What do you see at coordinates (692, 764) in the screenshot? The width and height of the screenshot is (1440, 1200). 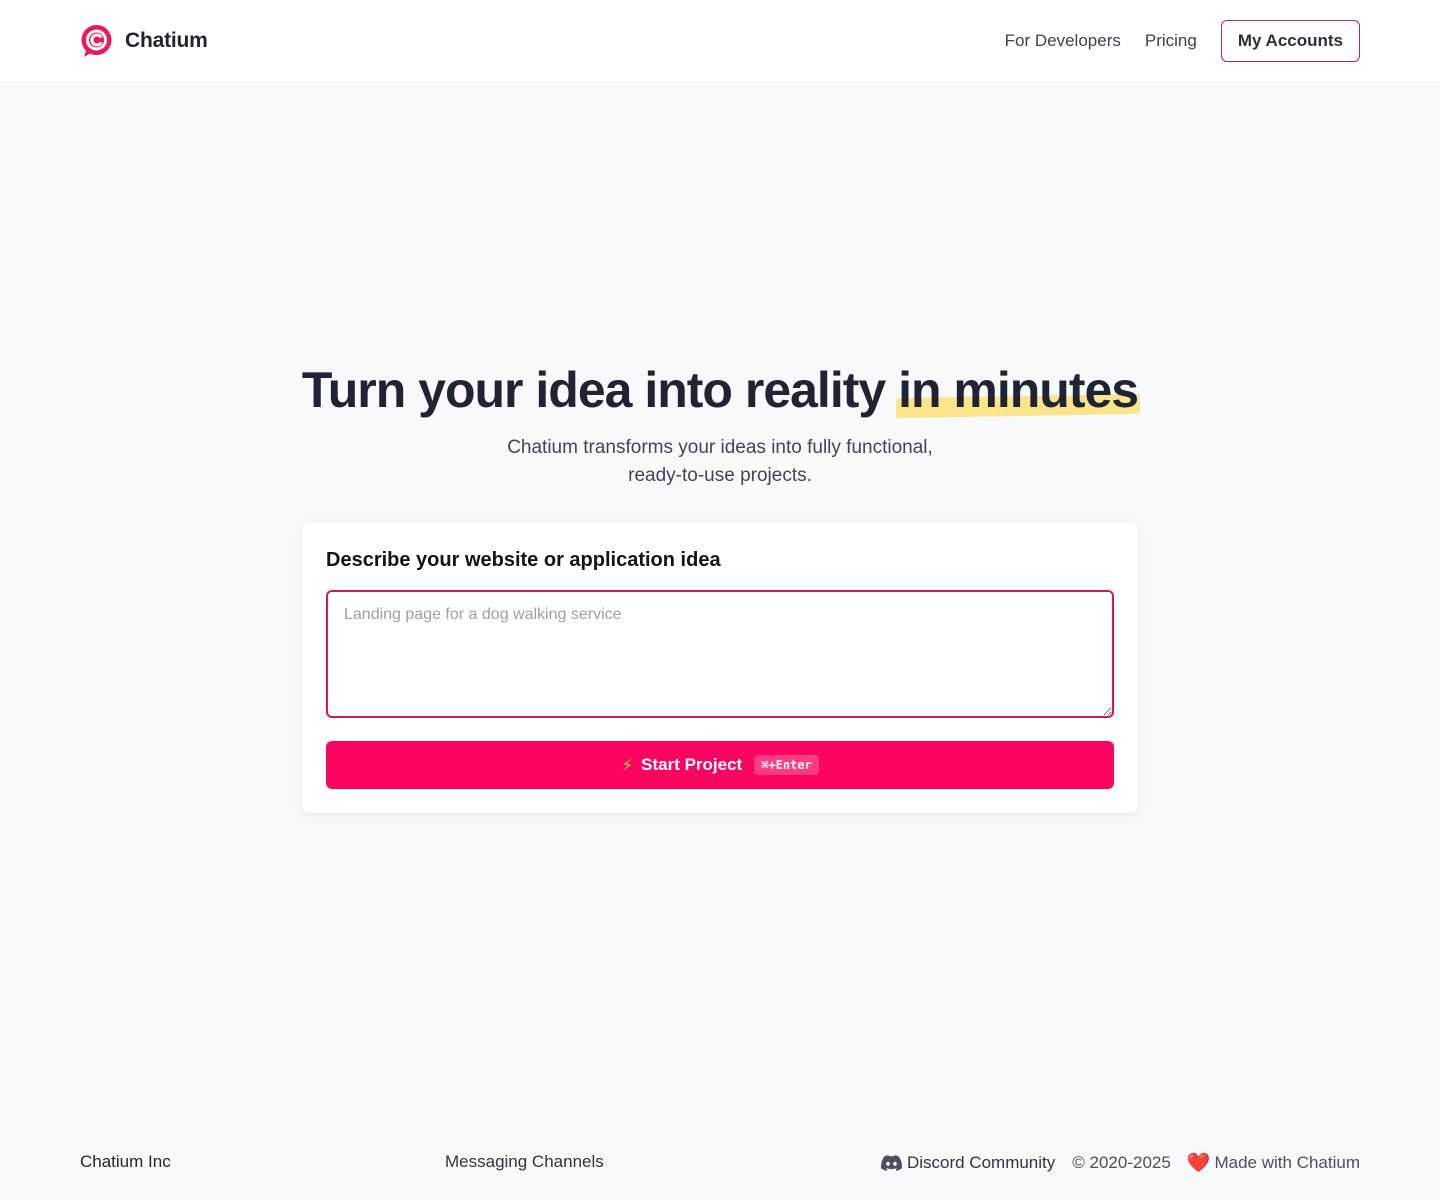 I see `start-project-label: Start Project` at bounding box center [692, 764].